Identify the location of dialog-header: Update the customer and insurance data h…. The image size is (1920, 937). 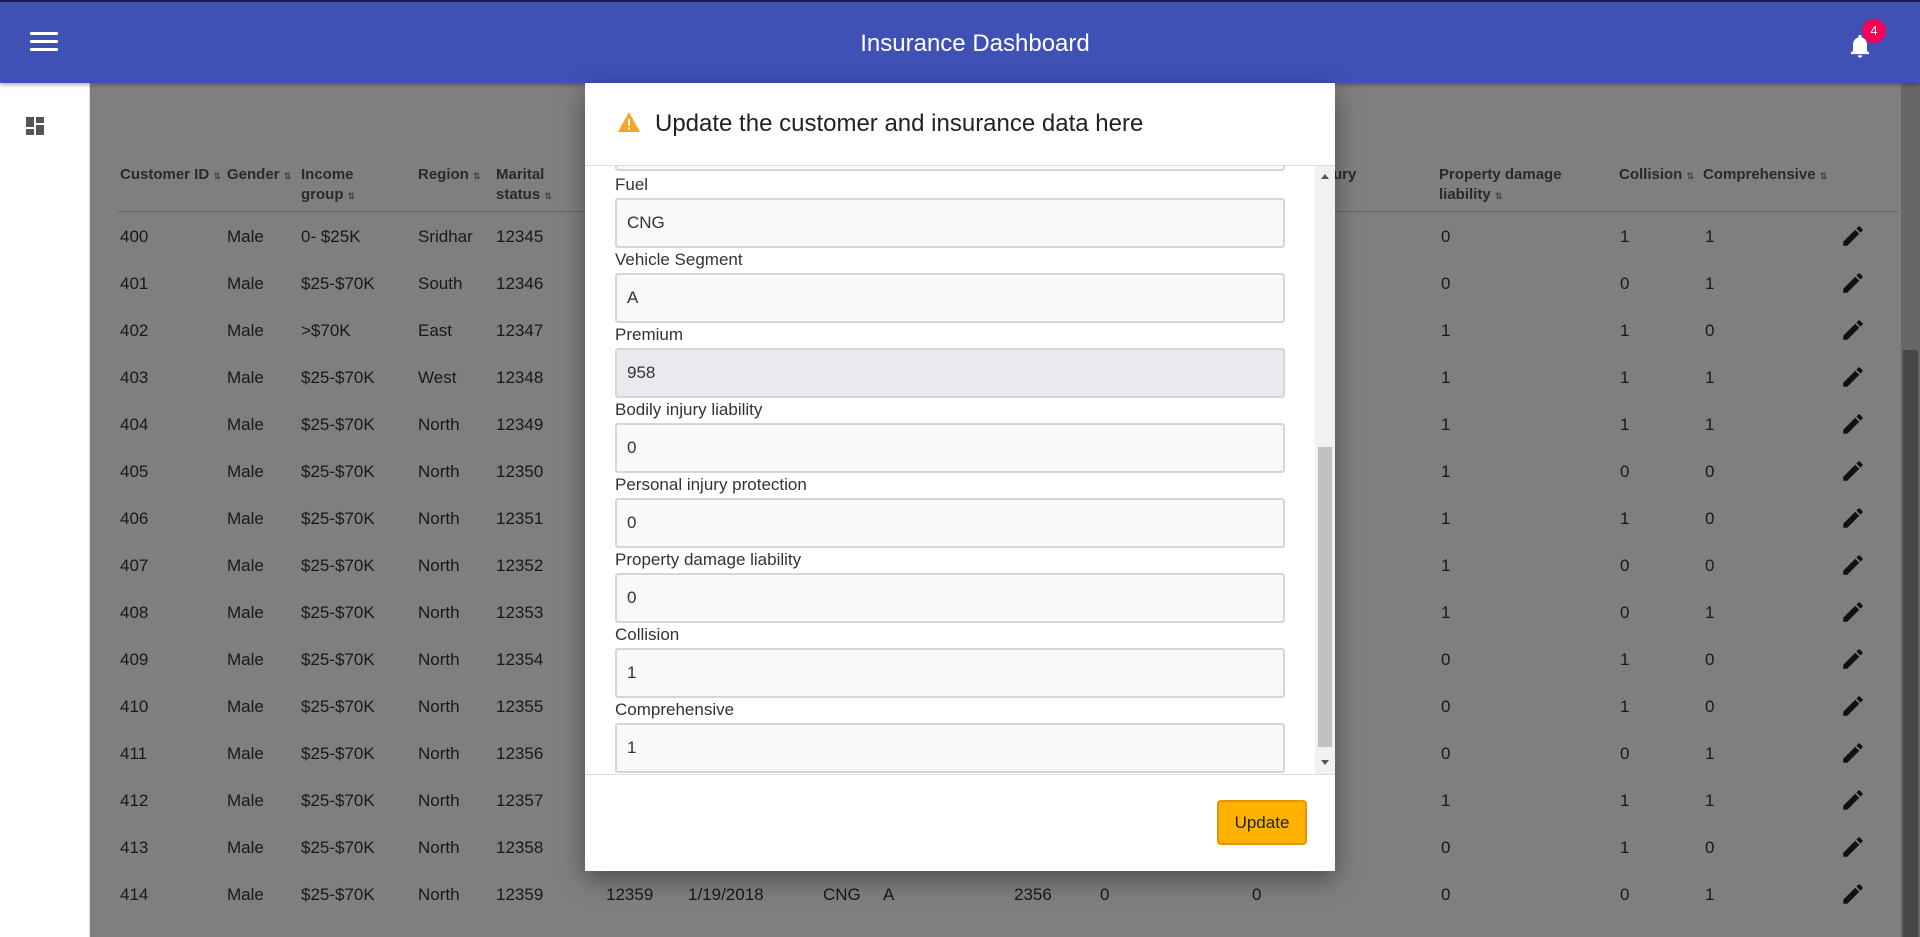
(960, 124).